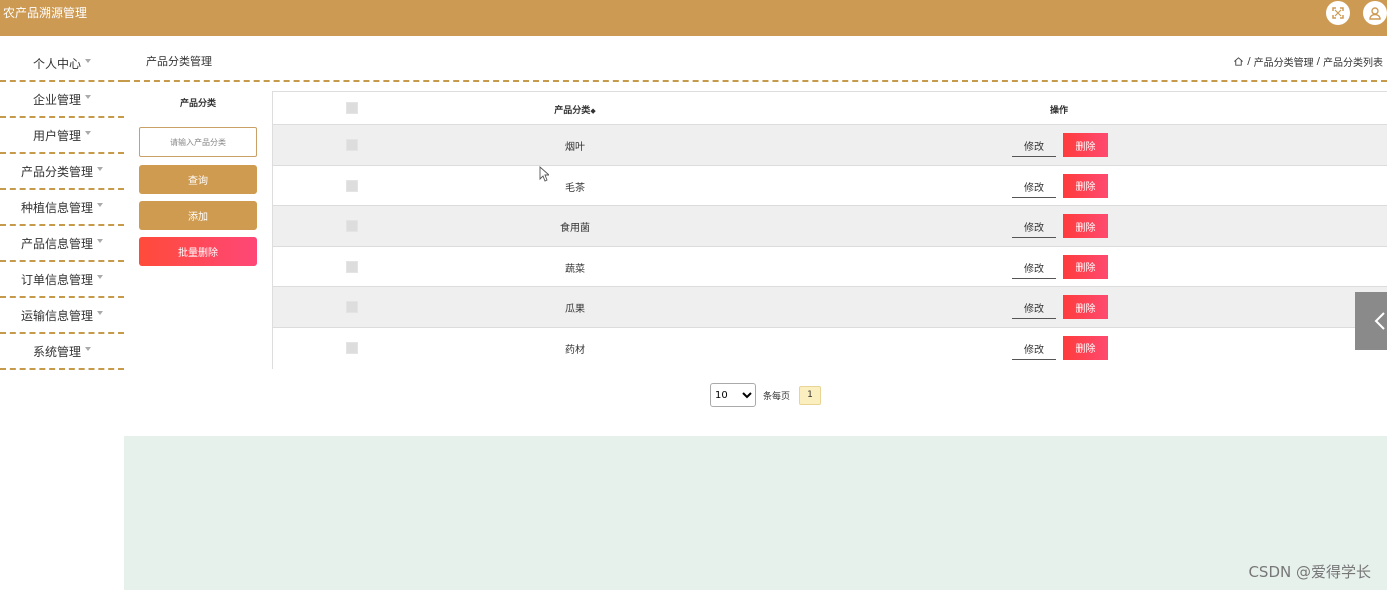 The height and width of the screenshot is (590, 1387). I want to click on page-number-button: 1, so click(810, 395).